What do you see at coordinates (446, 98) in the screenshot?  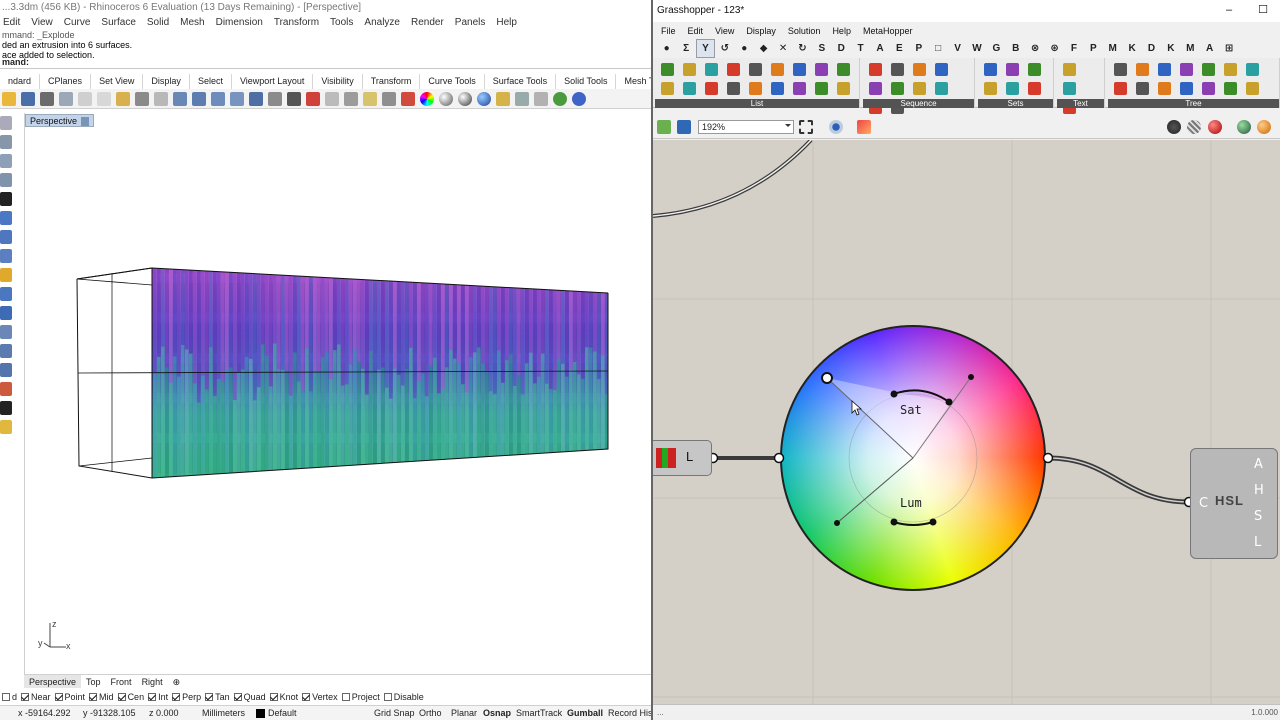 I see `sphere-icon` at bounding box center [446, 98].